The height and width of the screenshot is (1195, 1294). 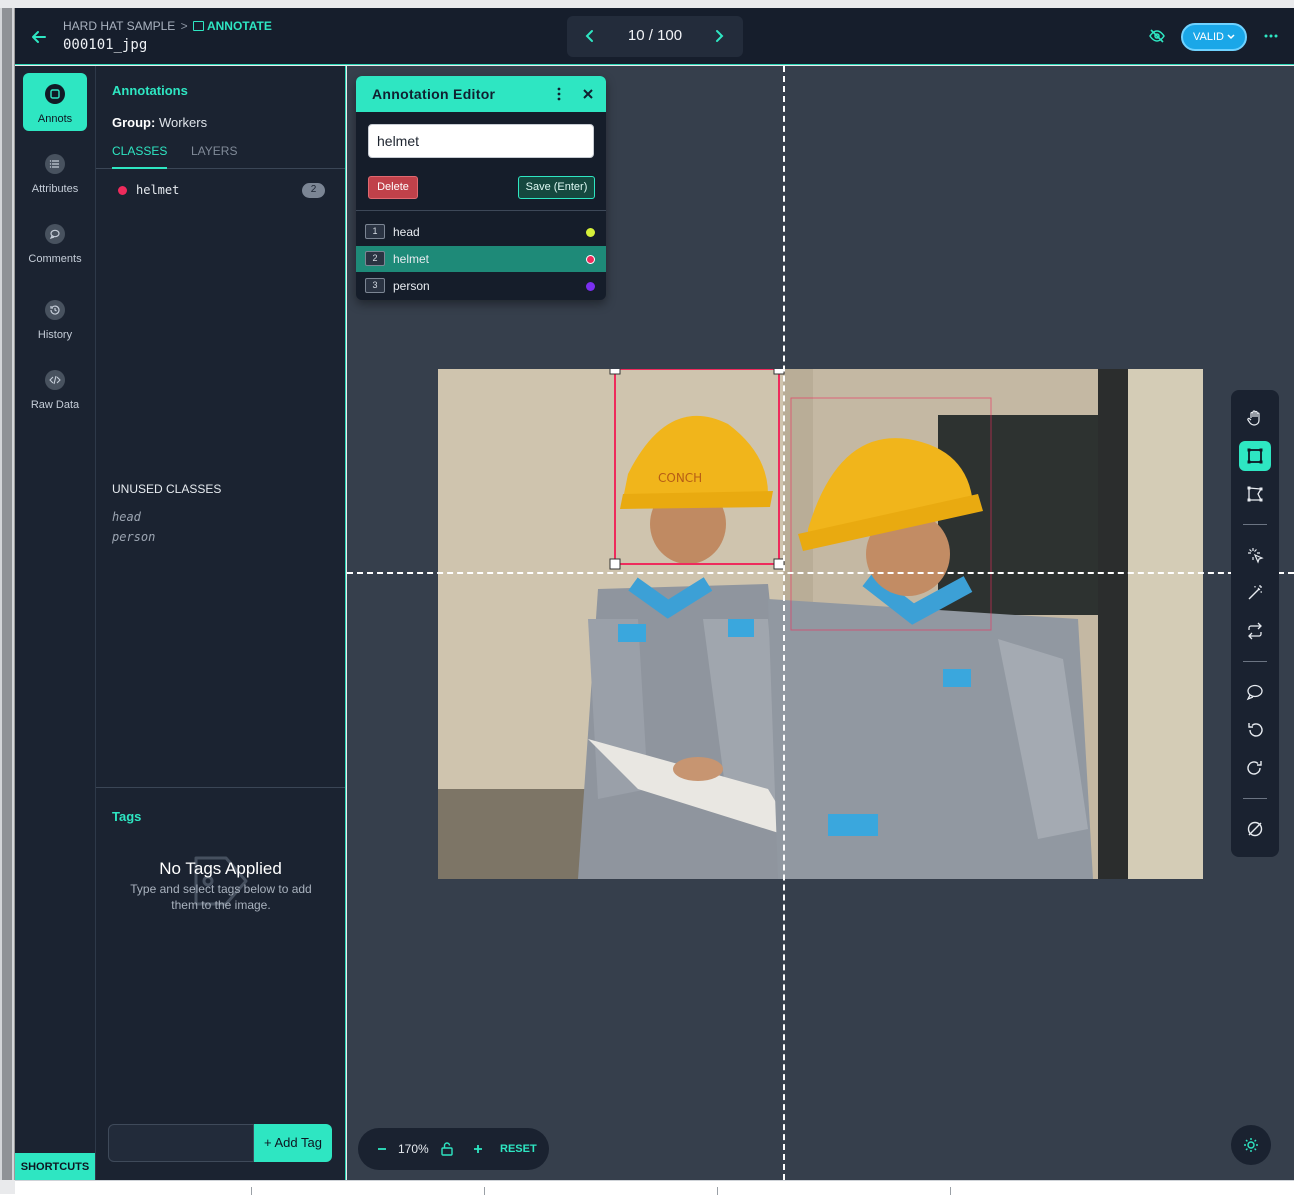 I want to click on image-pager: 10 / 100, so click(x=655, y=36).